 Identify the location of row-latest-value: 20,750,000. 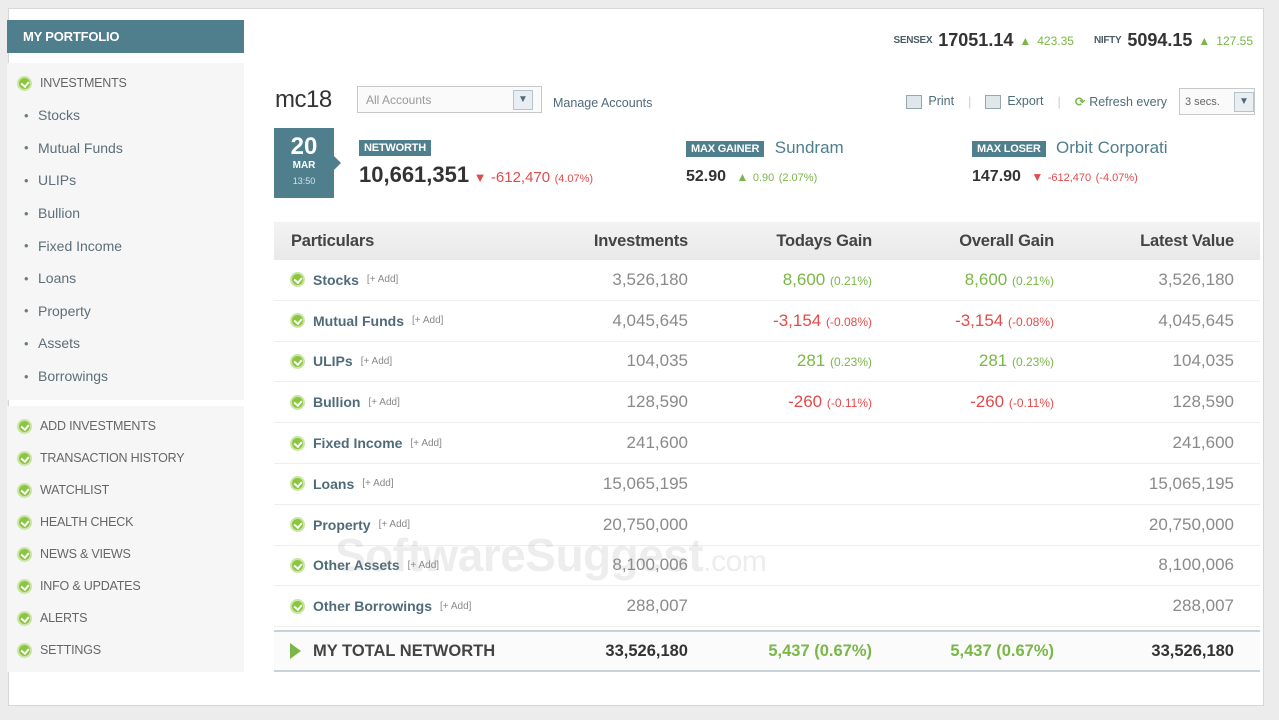
(1191, 524).